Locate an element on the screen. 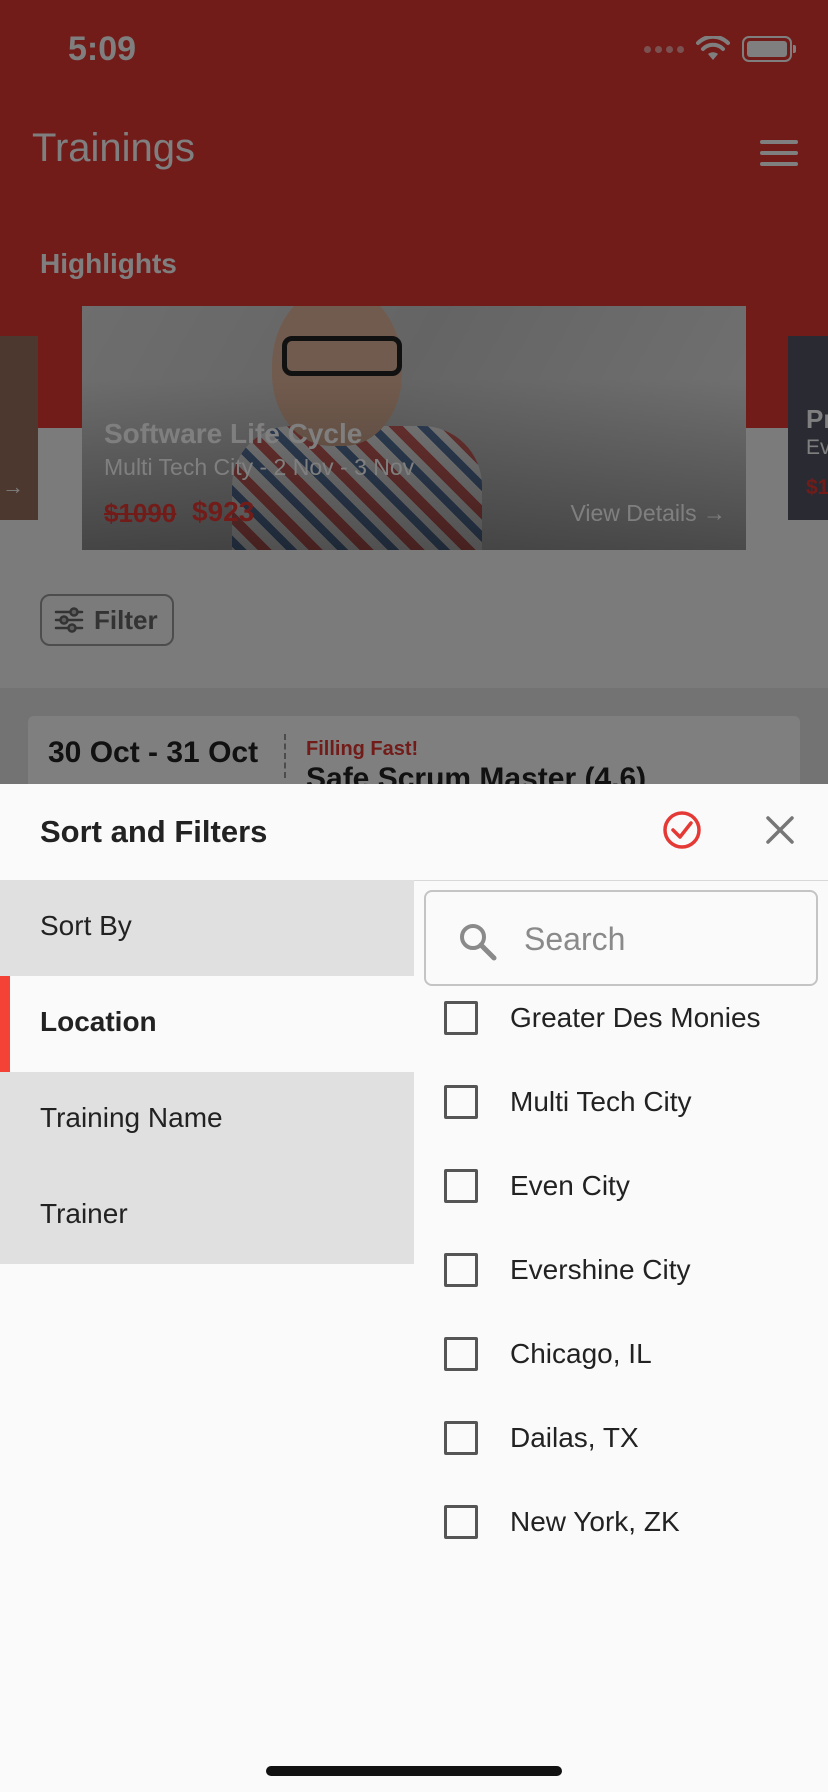 The image size is (828, 1792). location-option: Multi Tech City is located at coordinates (634, 1102).